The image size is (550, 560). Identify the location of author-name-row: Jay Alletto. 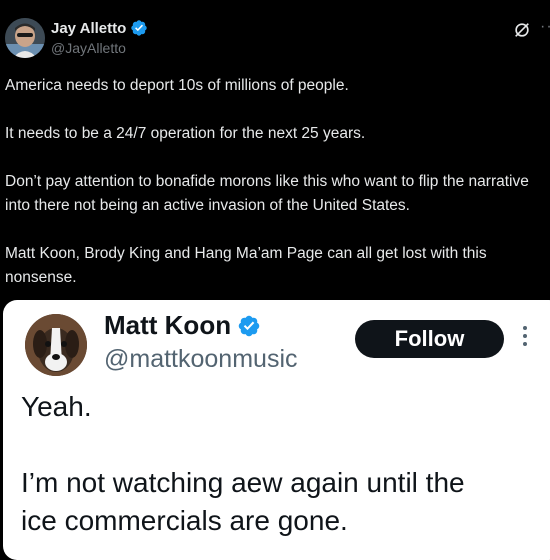
(99, 28).